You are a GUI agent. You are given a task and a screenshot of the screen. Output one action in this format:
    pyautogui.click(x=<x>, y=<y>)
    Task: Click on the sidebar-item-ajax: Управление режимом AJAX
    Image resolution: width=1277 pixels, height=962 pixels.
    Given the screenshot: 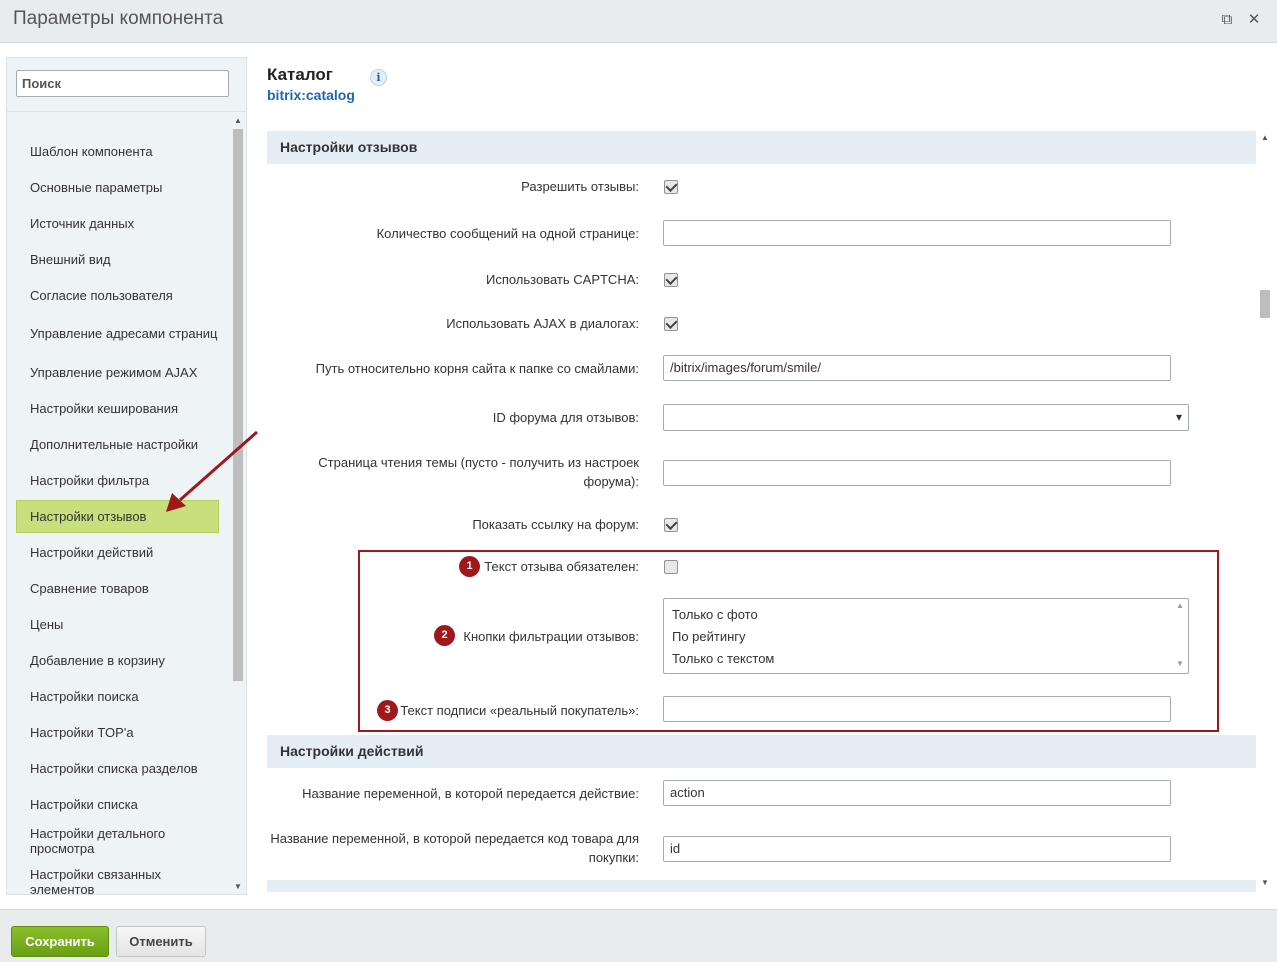 What is the action you would take?
    pyautogui.click(x=117, y=372)
    